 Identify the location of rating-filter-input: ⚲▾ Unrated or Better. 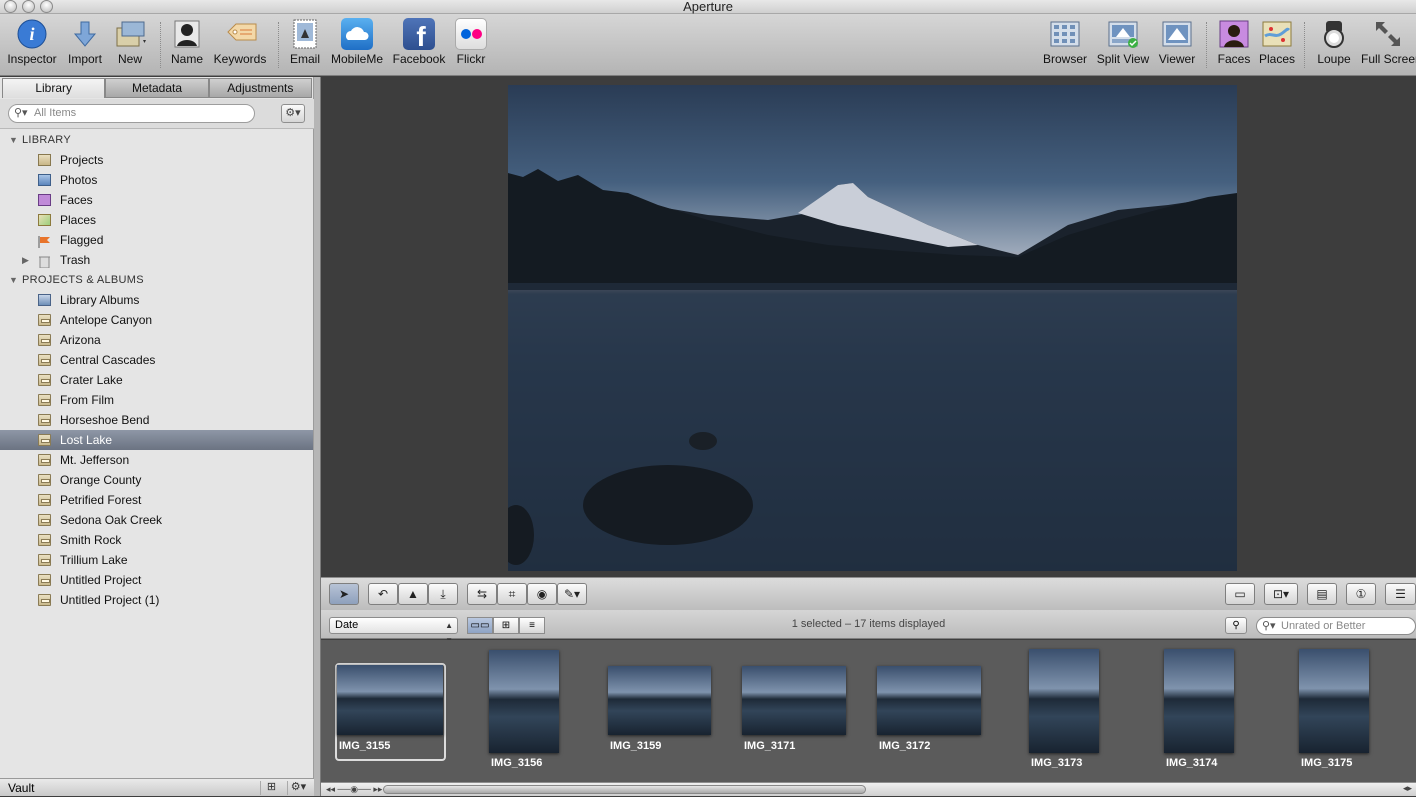
(1336, 626).